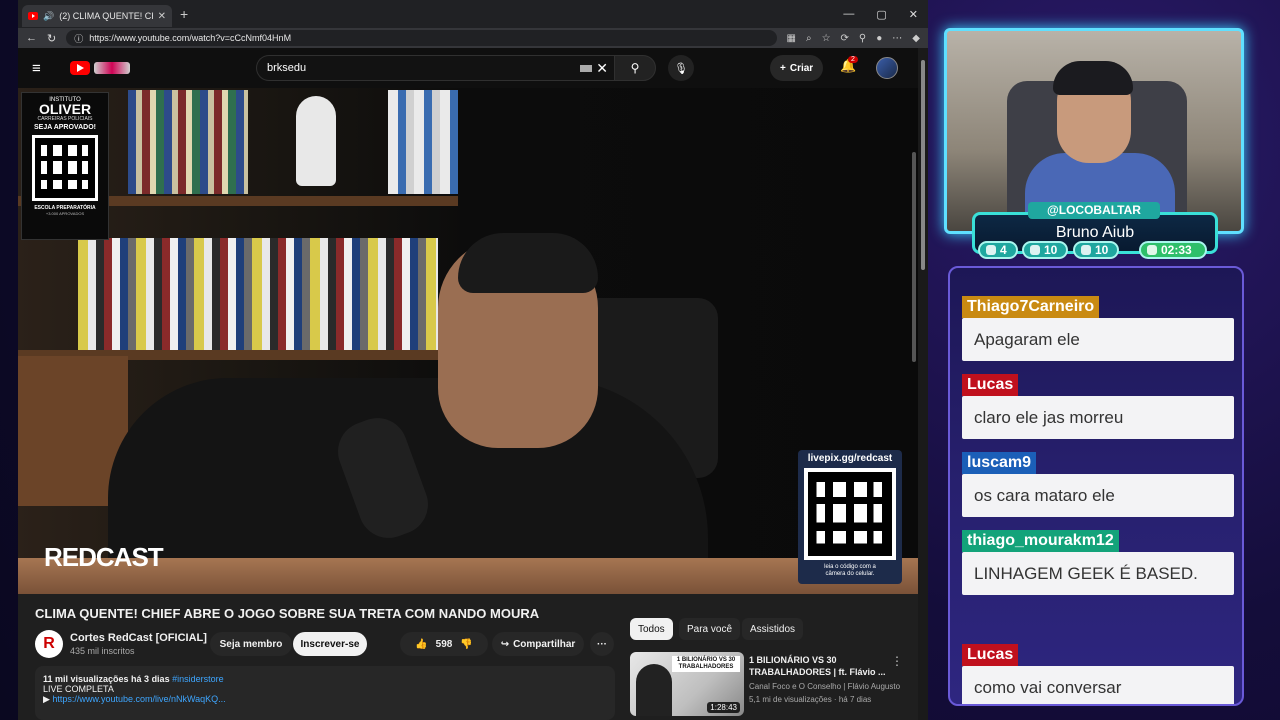  I want to click on bookmark-star-icon: ☆, so click(826, 38).